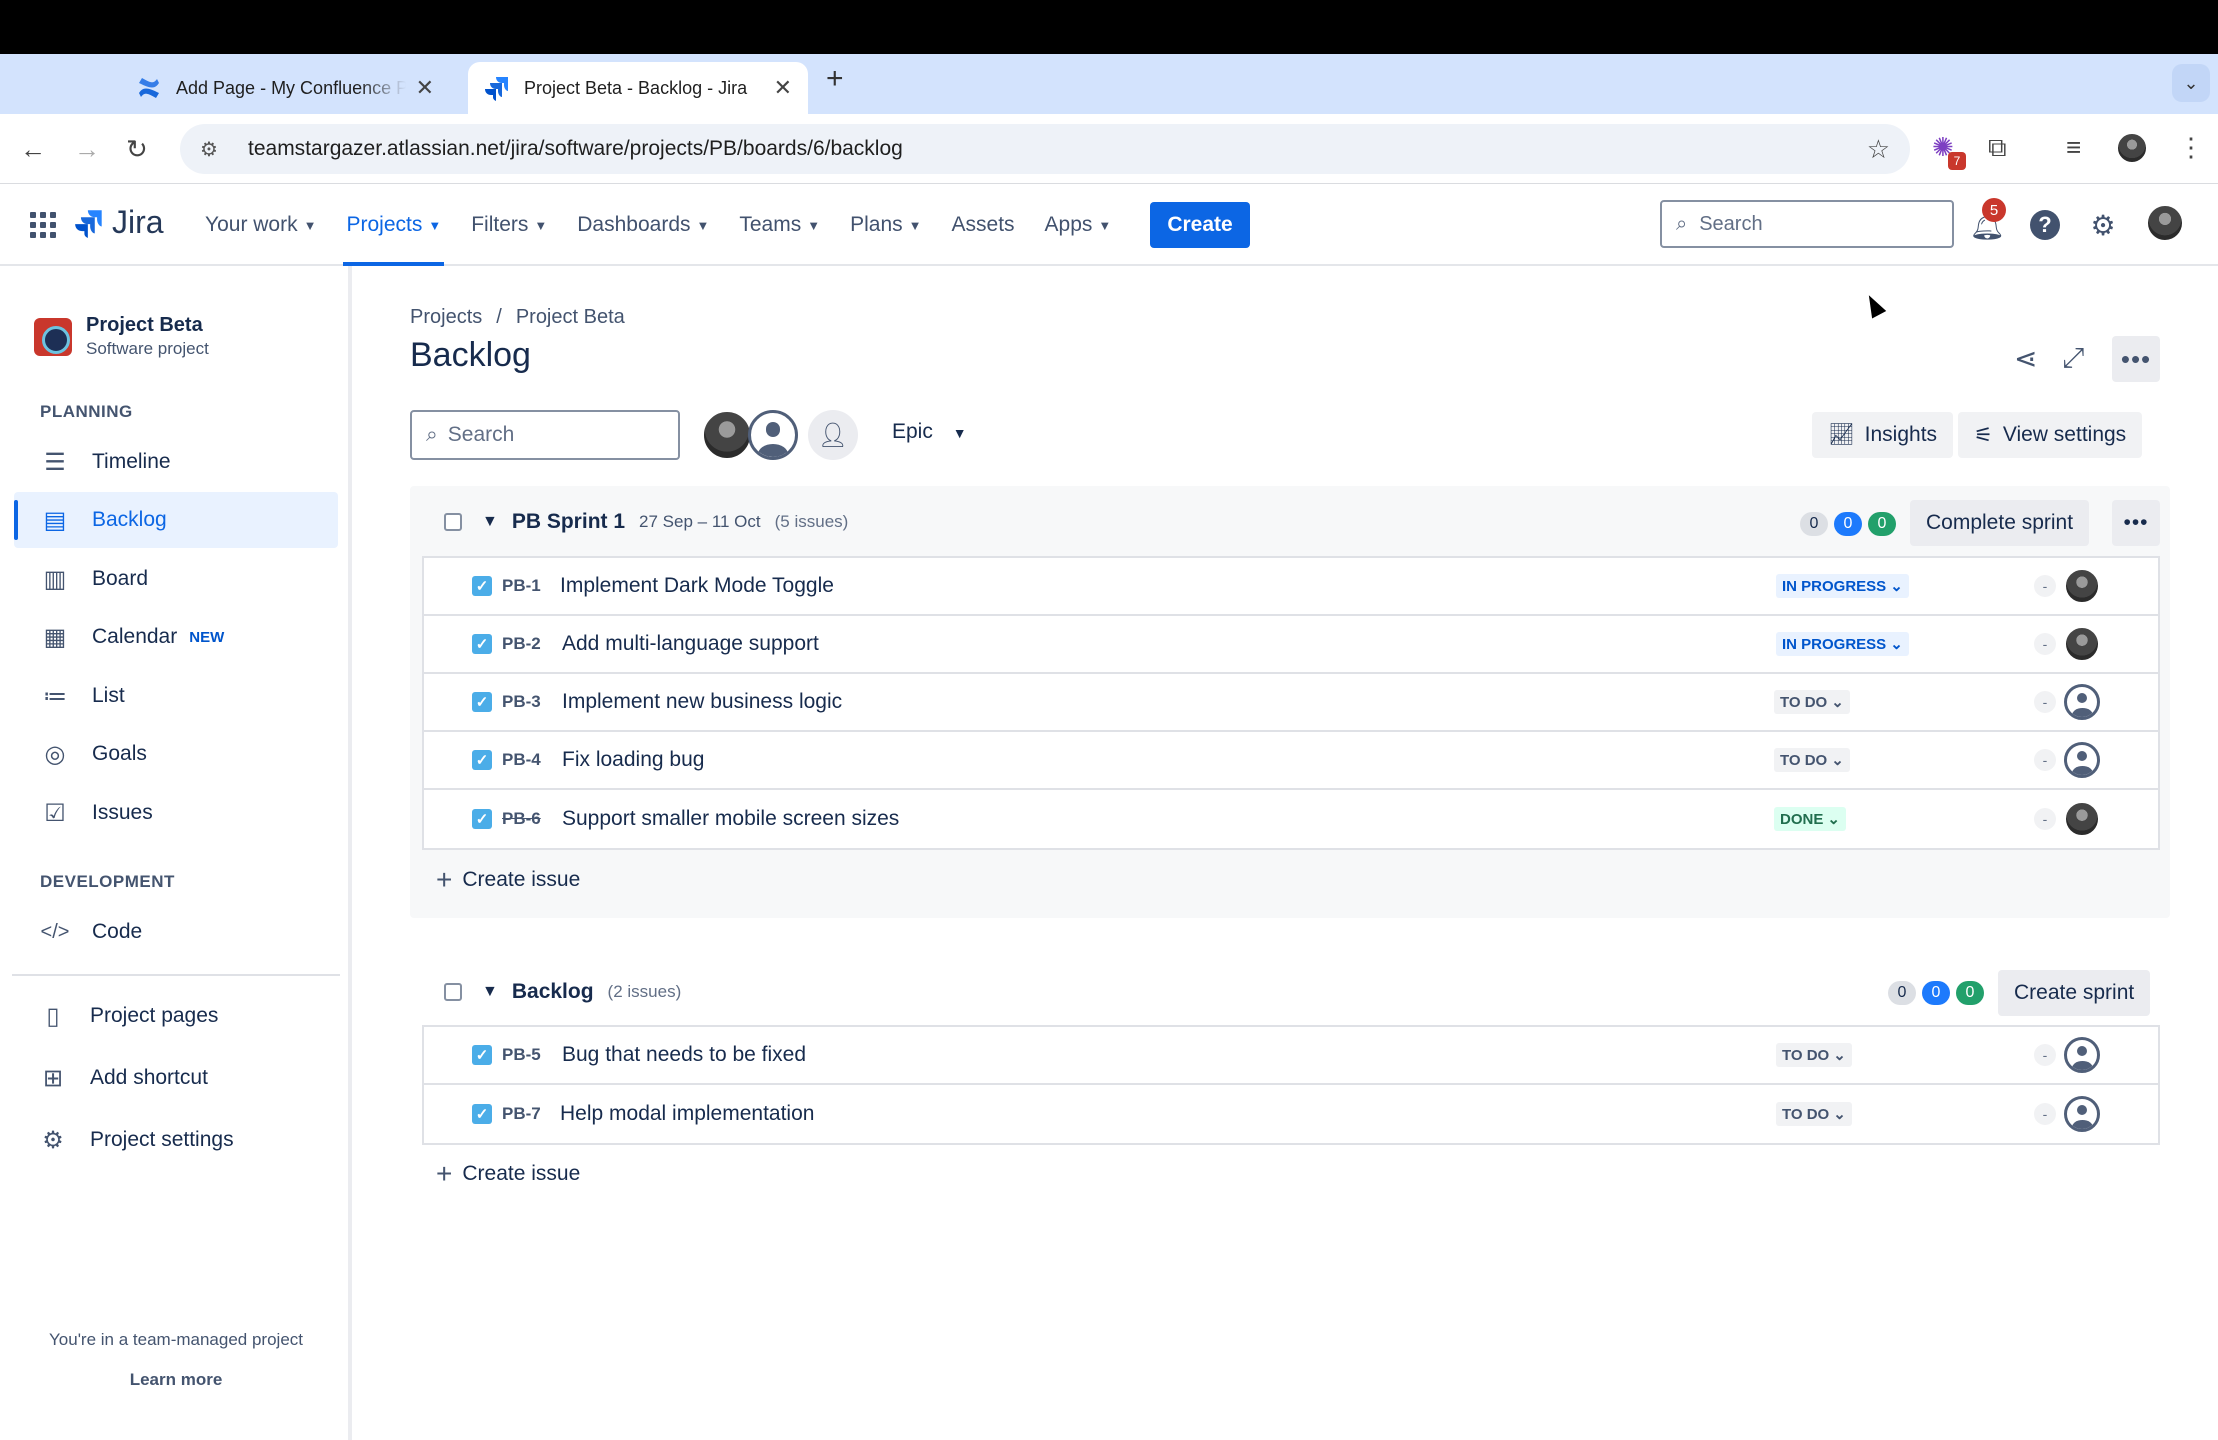 This screenshot has height=1440, width=2218. Describe the element at coordinates (453, 992) in the screenshot. I see `backlog-select-checkbox` at that location.